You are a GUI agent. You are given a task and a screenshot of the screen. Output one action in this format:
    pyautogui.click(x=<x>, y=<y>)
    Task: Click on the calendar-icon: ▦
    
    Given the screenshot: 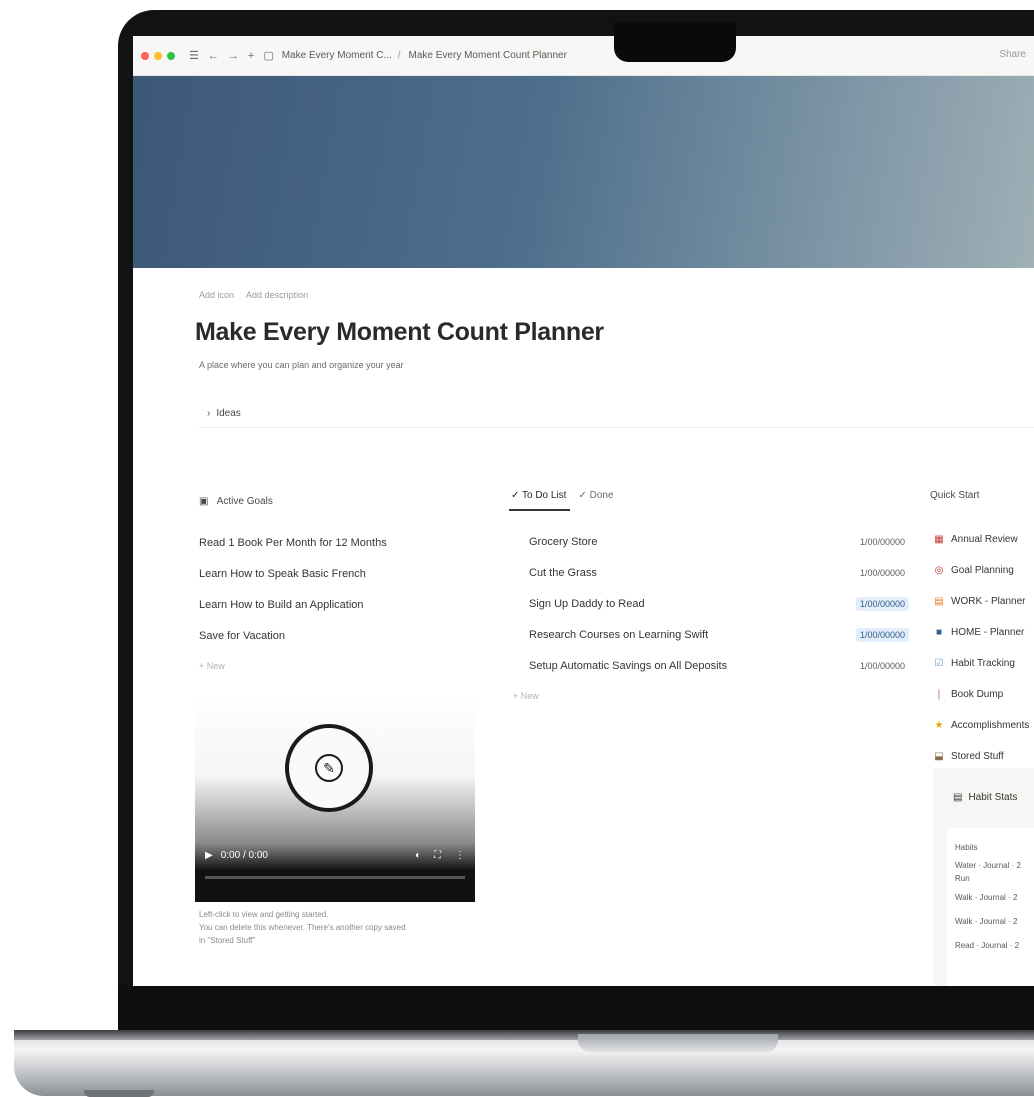 What is the action you would take?
    pyautogui.click(x=939, y=539)
    